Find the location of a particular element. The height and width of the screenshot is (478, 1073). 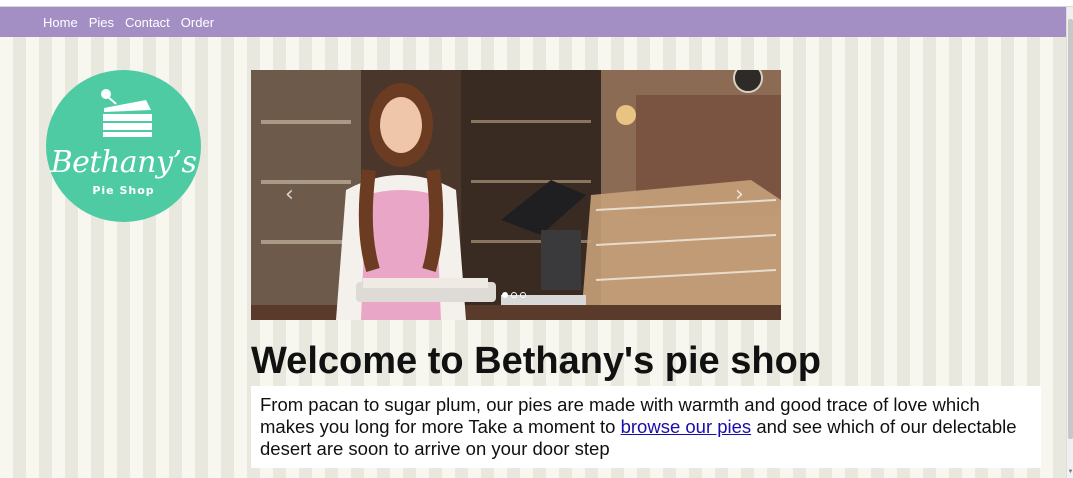

nav-contact: Contact is located at coordinates (147, 22).